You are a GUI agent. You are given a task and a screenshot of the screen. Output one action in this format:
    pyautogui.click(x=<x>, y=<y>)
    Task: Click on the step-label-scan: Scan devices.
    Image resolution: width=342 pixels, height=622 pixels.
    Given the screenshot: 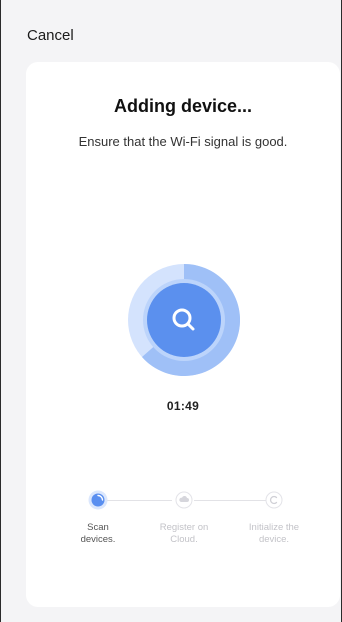 What is the action you would take?
    pyautogui.click(x=98, y=534)
    